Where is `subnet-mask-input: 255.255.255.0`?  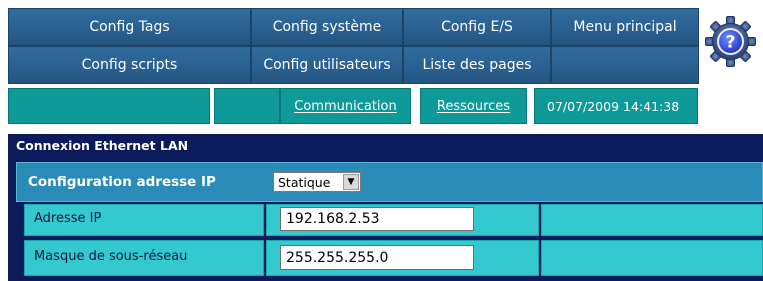 subnet-mask-input: 255.255.255.0 is located at coordinates (377, 257).